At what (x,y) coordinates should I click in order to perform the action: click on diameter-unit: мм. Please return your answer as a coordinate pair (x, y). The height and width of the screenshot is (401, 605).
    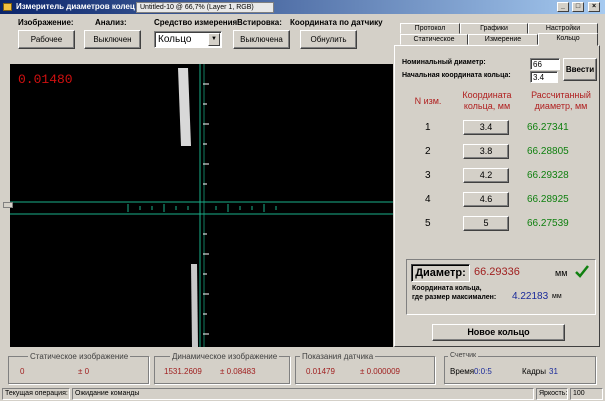
    Looking at the image, I should click on (561, 273).